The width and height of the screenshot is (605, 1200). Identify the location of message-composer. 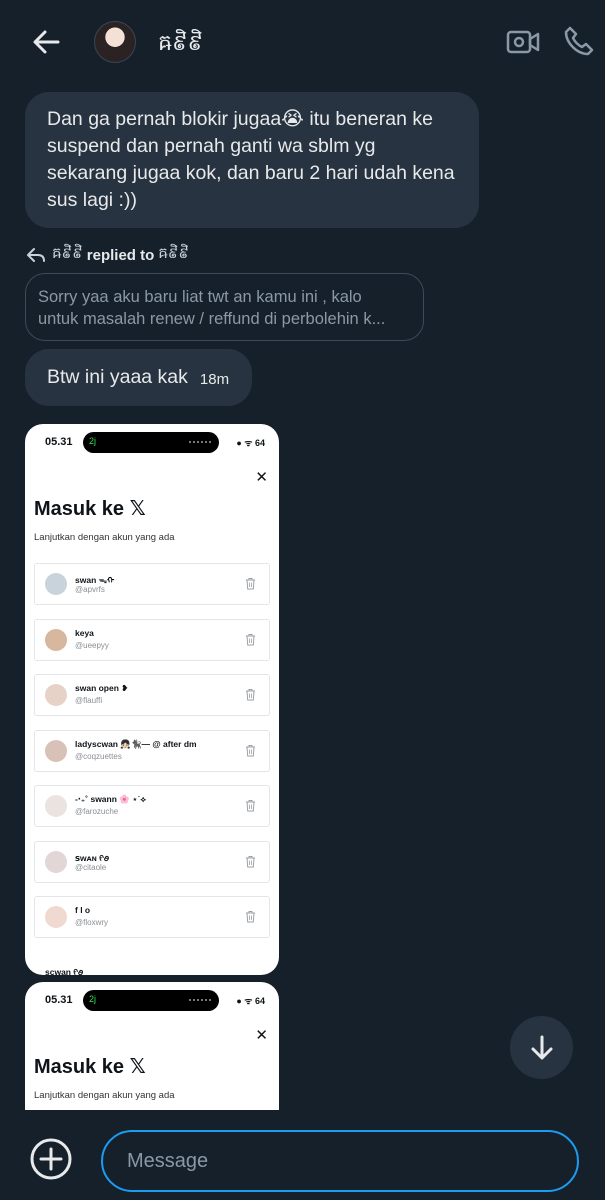
(302, 1160).